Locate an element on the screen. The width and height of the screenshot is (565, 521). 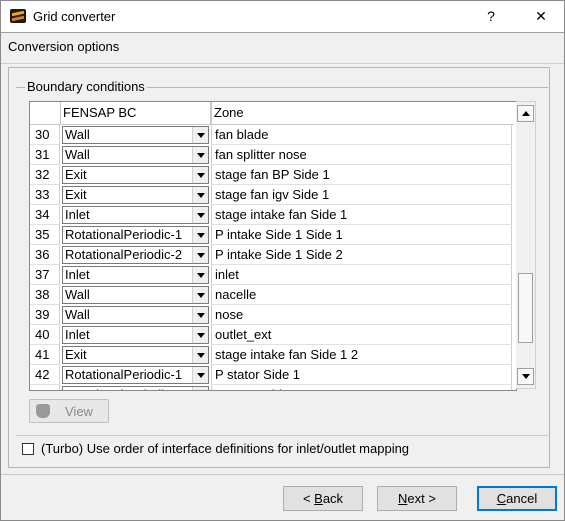
zone-cell: stage fan BP Side 1 is located at coordinates (361, 175).